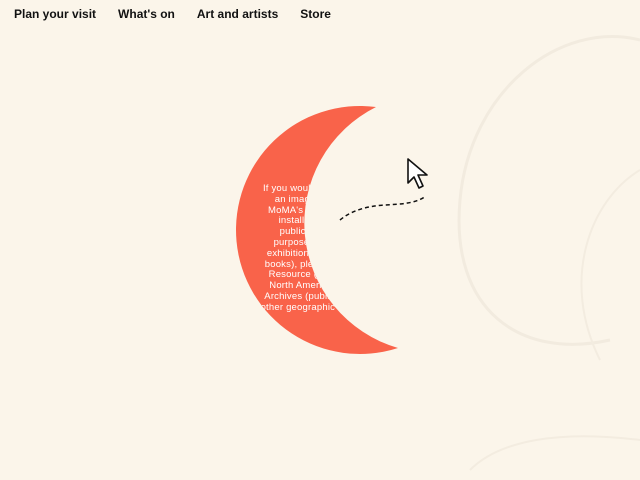 The image size is (640, 480). What do you see at coordinates (317, 229) in the screenshot?
I see `crescent-moon-shape` at bounding box center [317, 229].